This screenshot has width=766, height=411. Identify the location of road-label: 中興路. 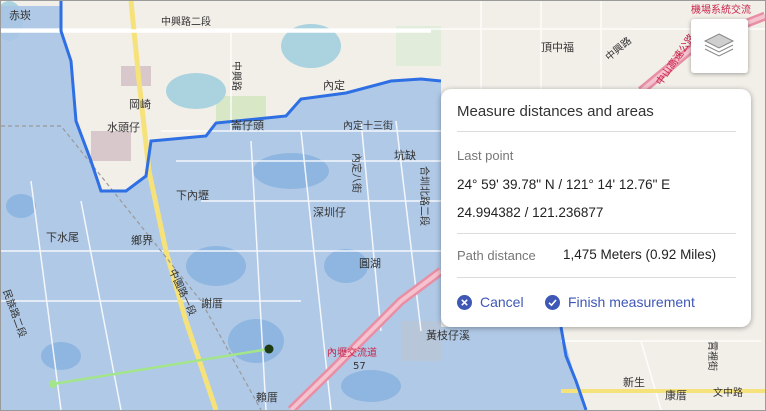
(236, 76).